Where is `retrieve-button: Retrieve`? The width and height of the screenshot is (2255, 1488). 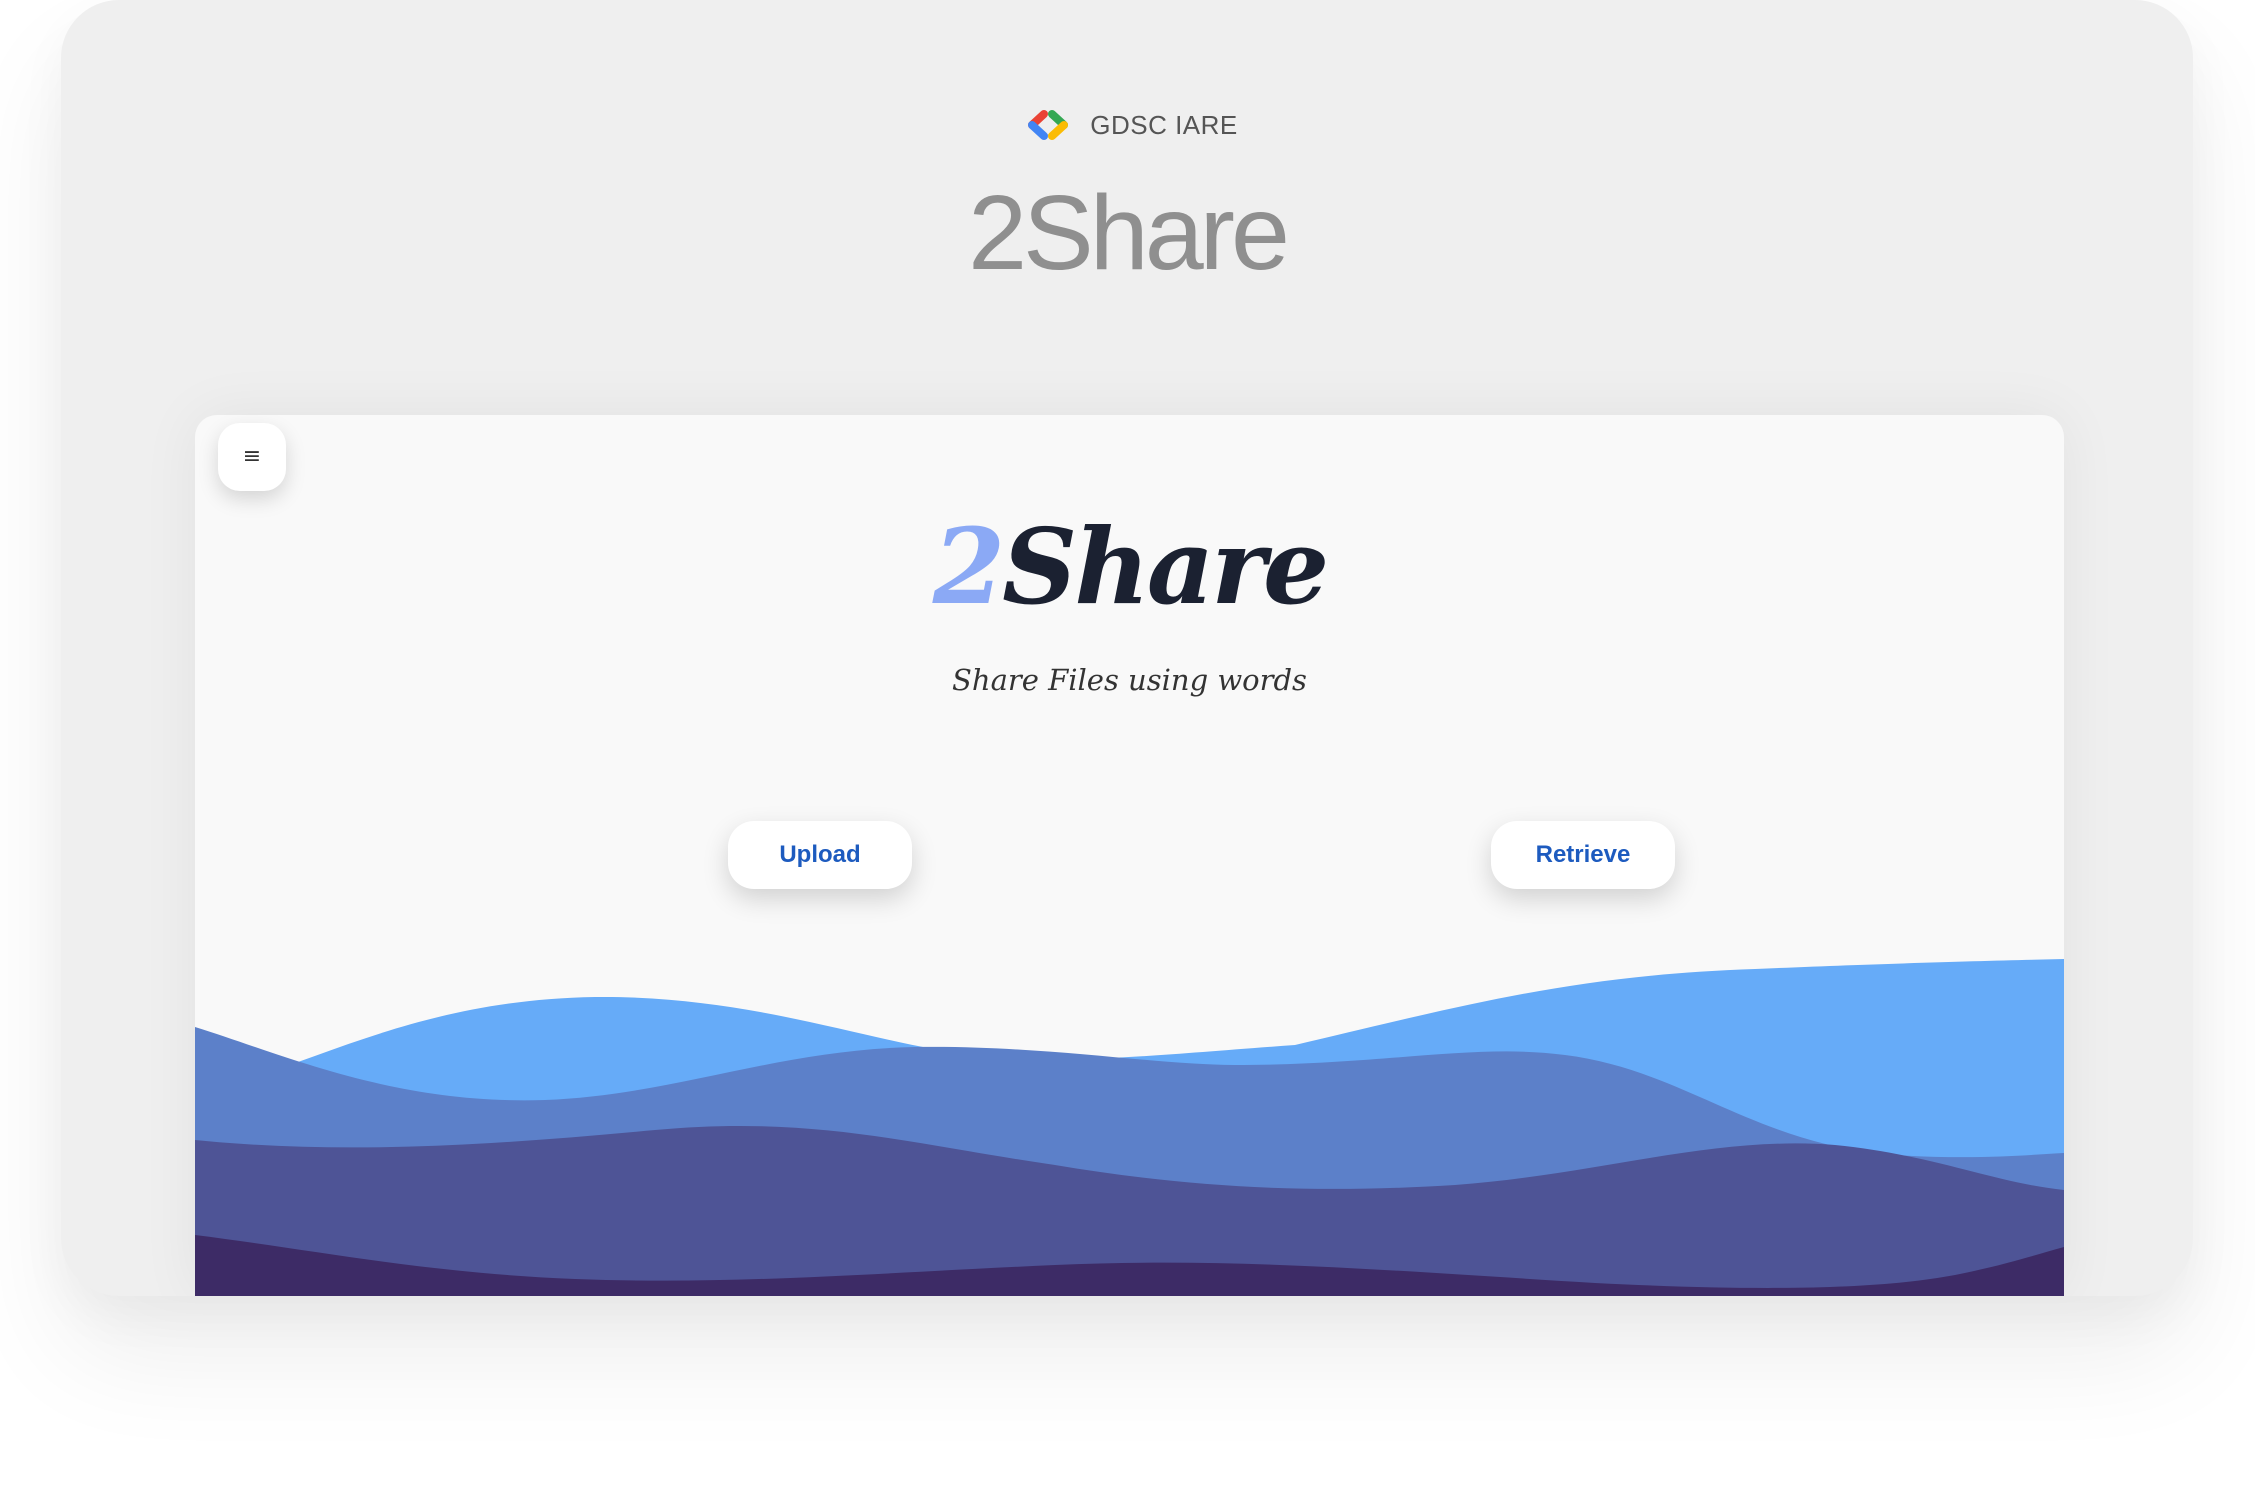 retrieve-button: Retrieve is located at coordinates (1583, 855).